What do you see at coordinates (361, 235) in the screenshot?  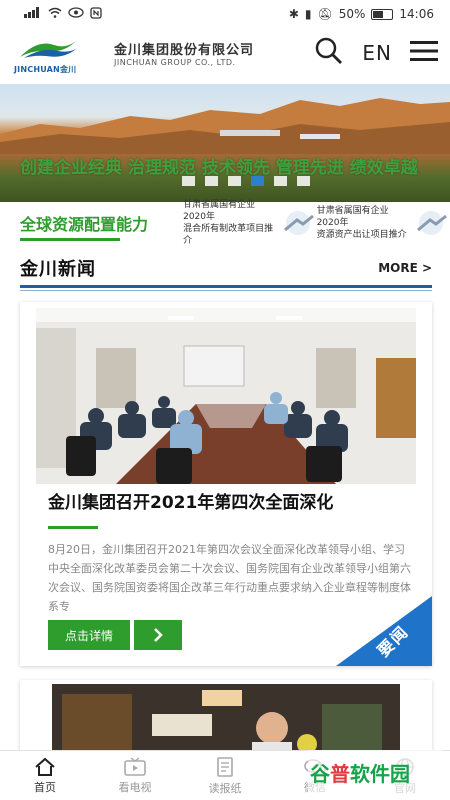 I see `ticker-item-line2: 资源资产出让项目推介` at bounding box center [361, 235].